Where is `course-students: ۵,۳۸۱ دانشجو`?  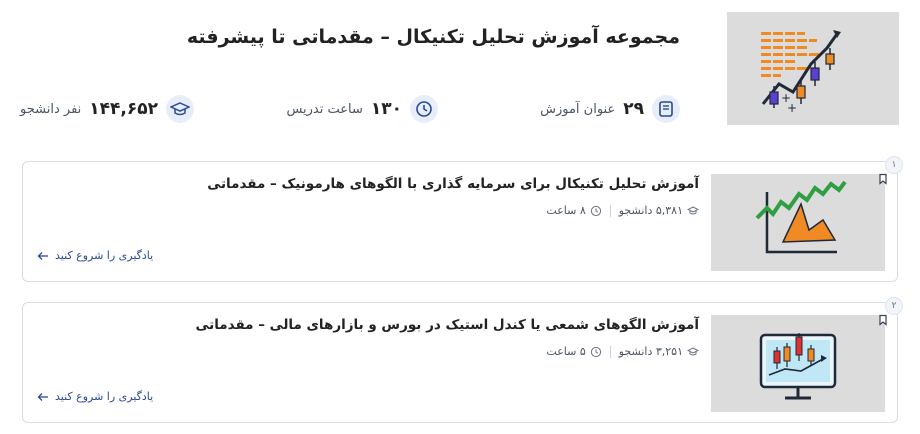 course-students: ۵,۳۸۱ دانشجو is located at coordinates (659, 210).